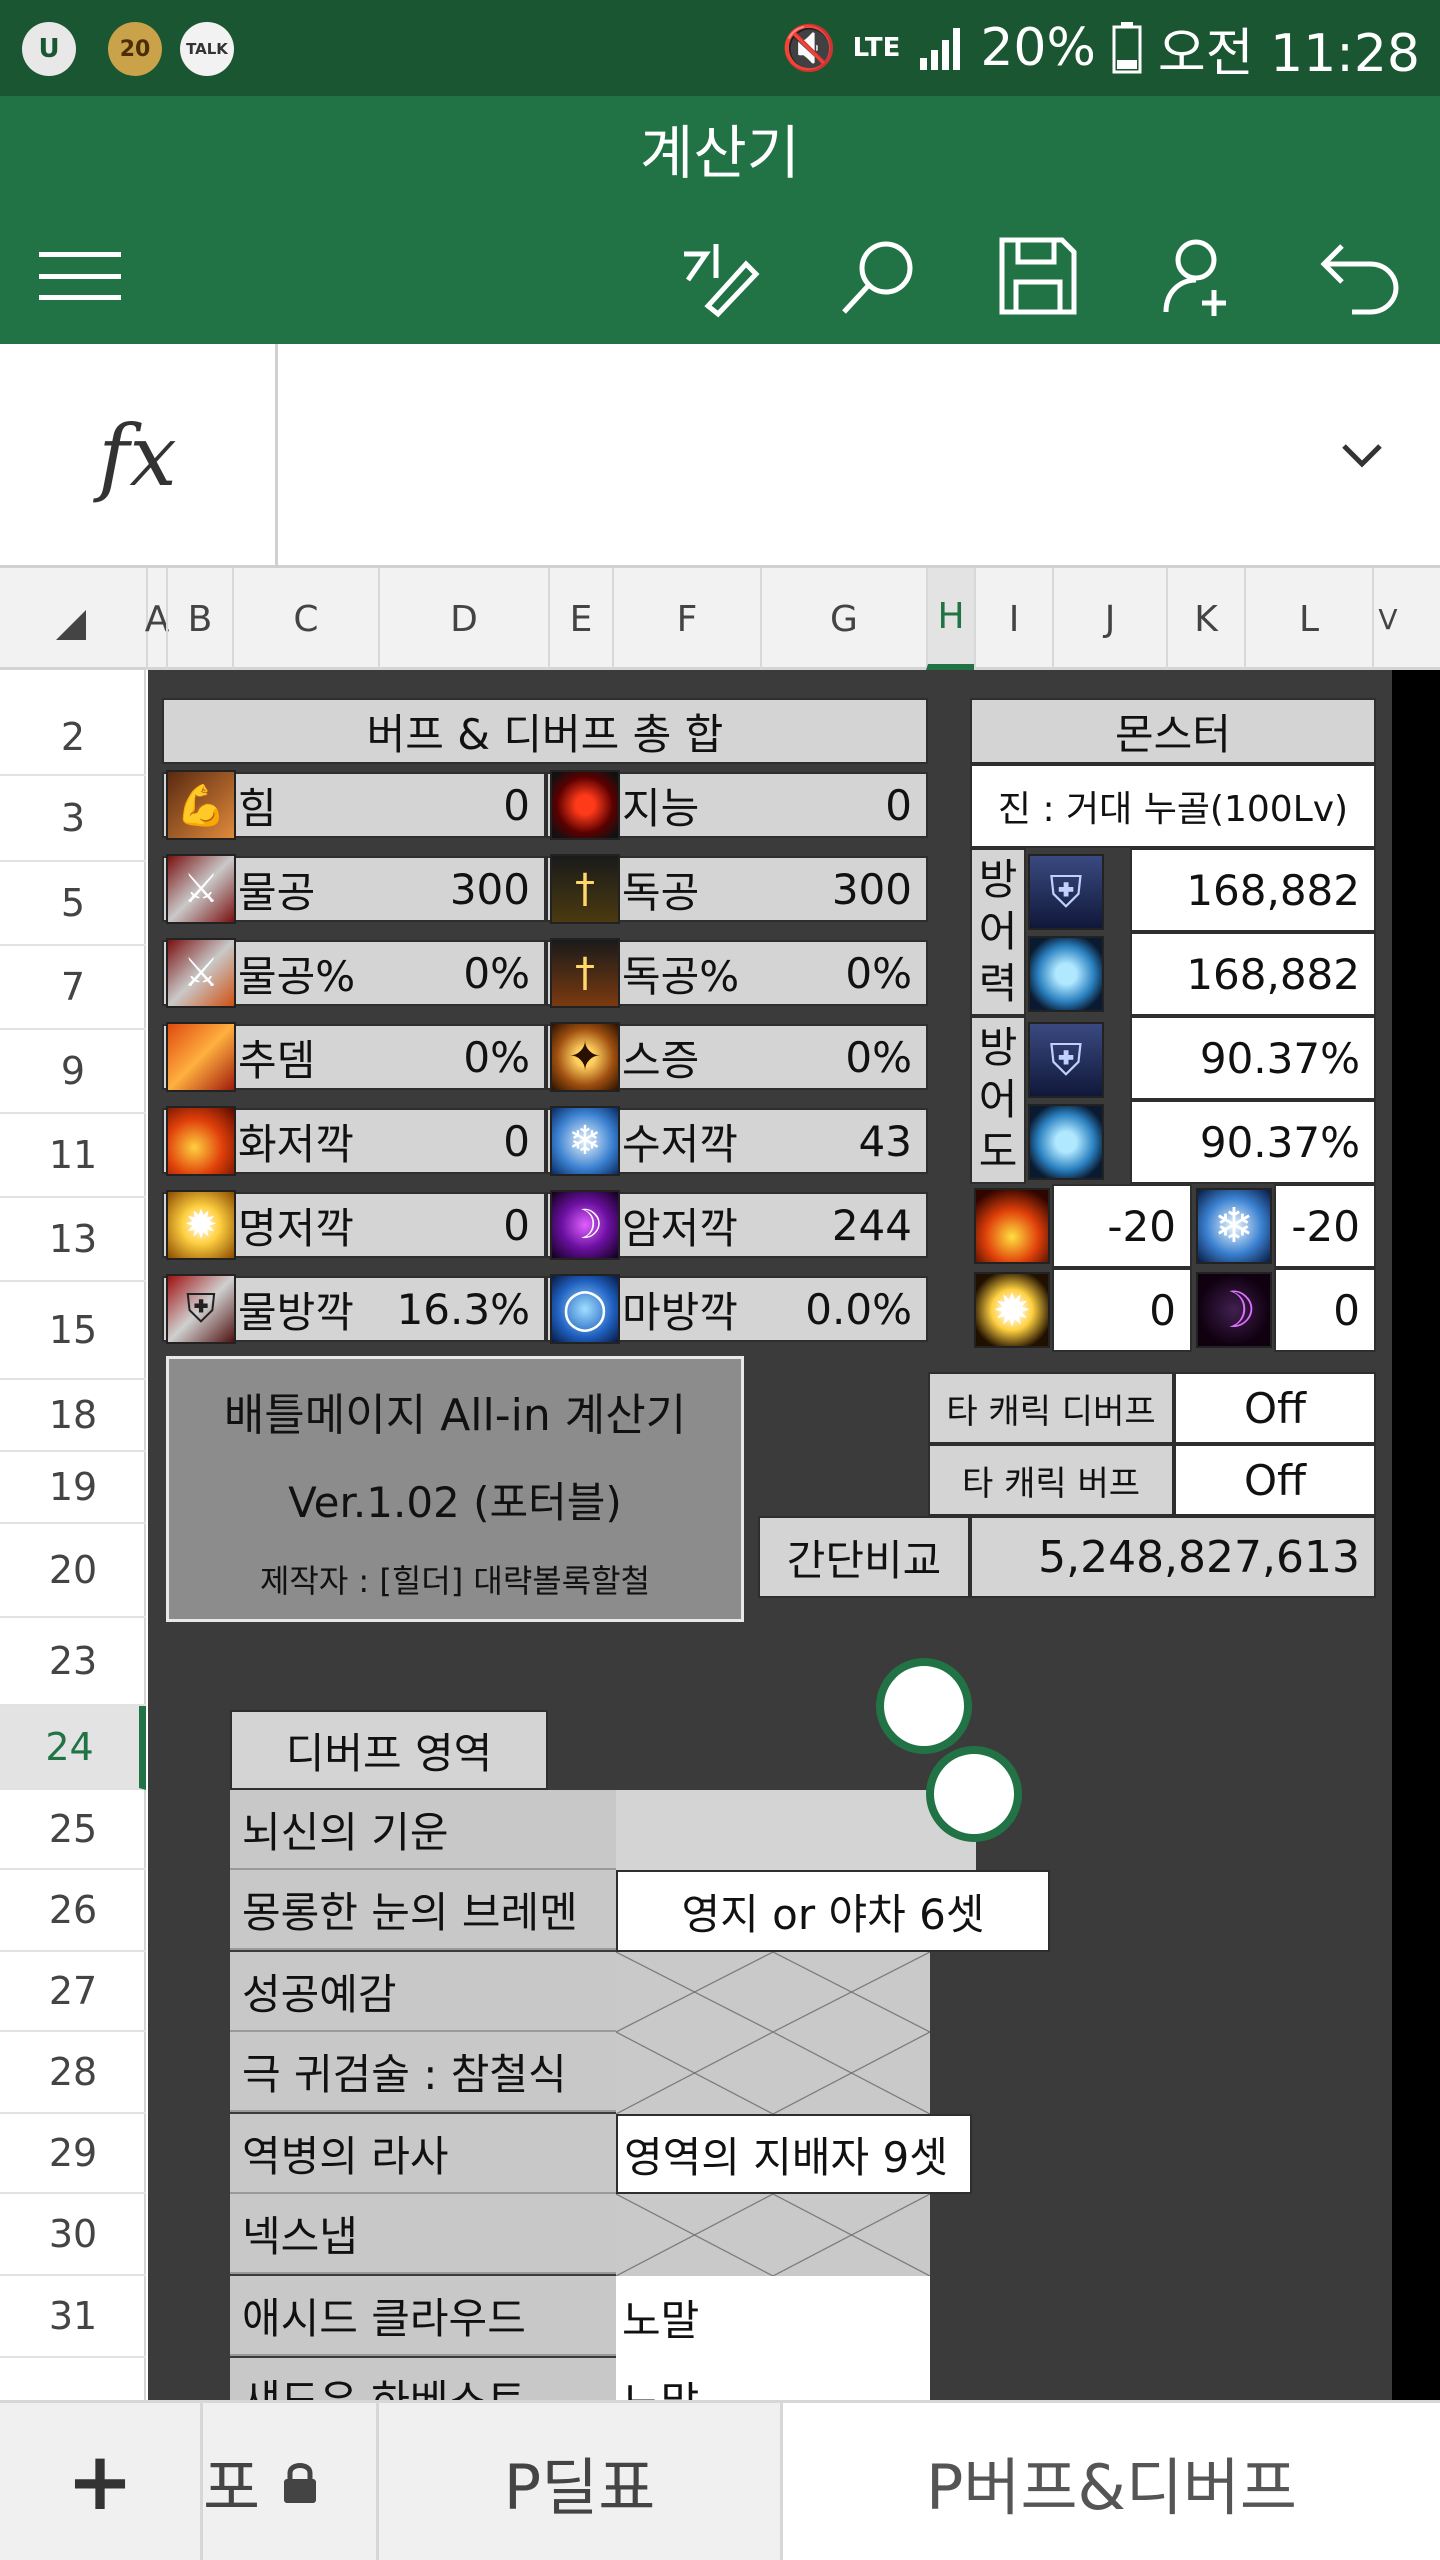 The width and height of the screenshot is (1440, 2560). Describe the element at coordinates (73, 819) in the screenshot. I see `row-header: 3` at that location.